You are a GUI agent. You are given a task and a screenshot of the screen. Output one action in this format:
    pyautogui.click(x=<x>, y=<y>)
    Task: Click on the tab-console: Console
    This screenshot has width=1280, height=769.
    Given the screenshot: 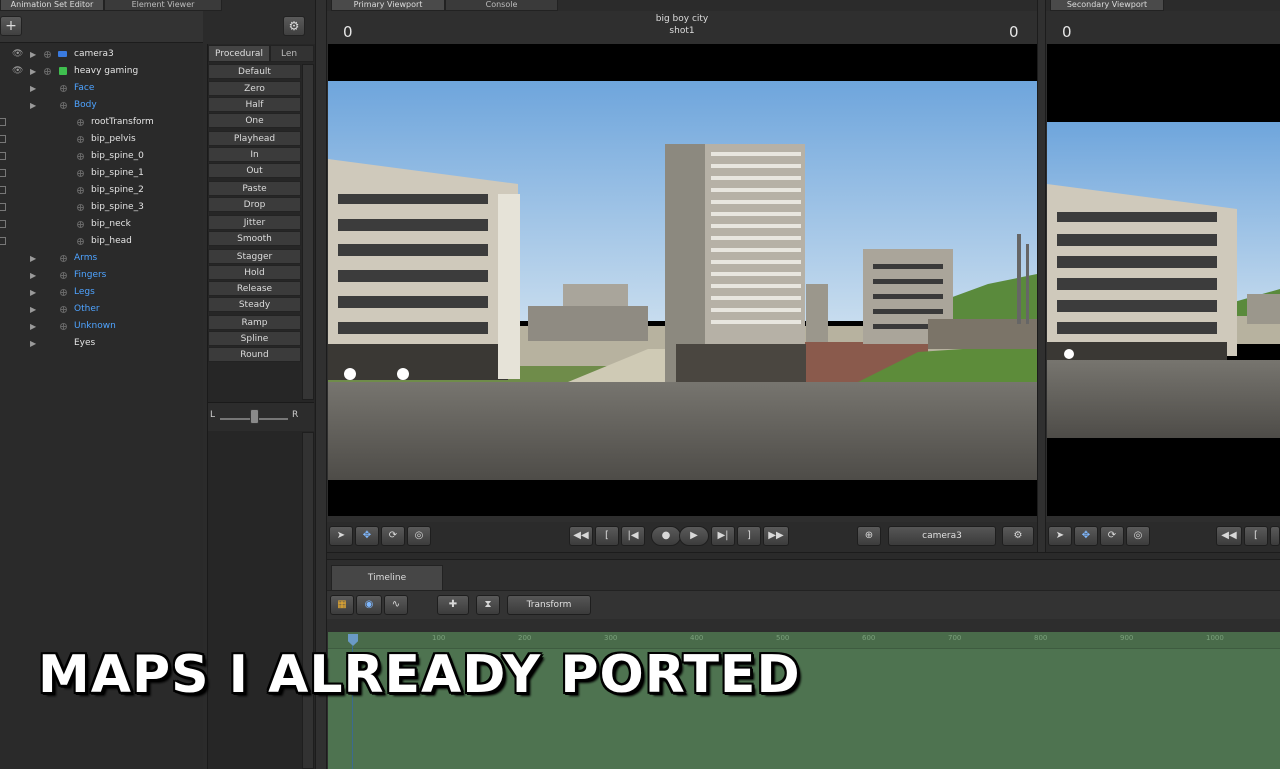 What is the action you would take?
    pyautogui.click(x=501, y=5)
    